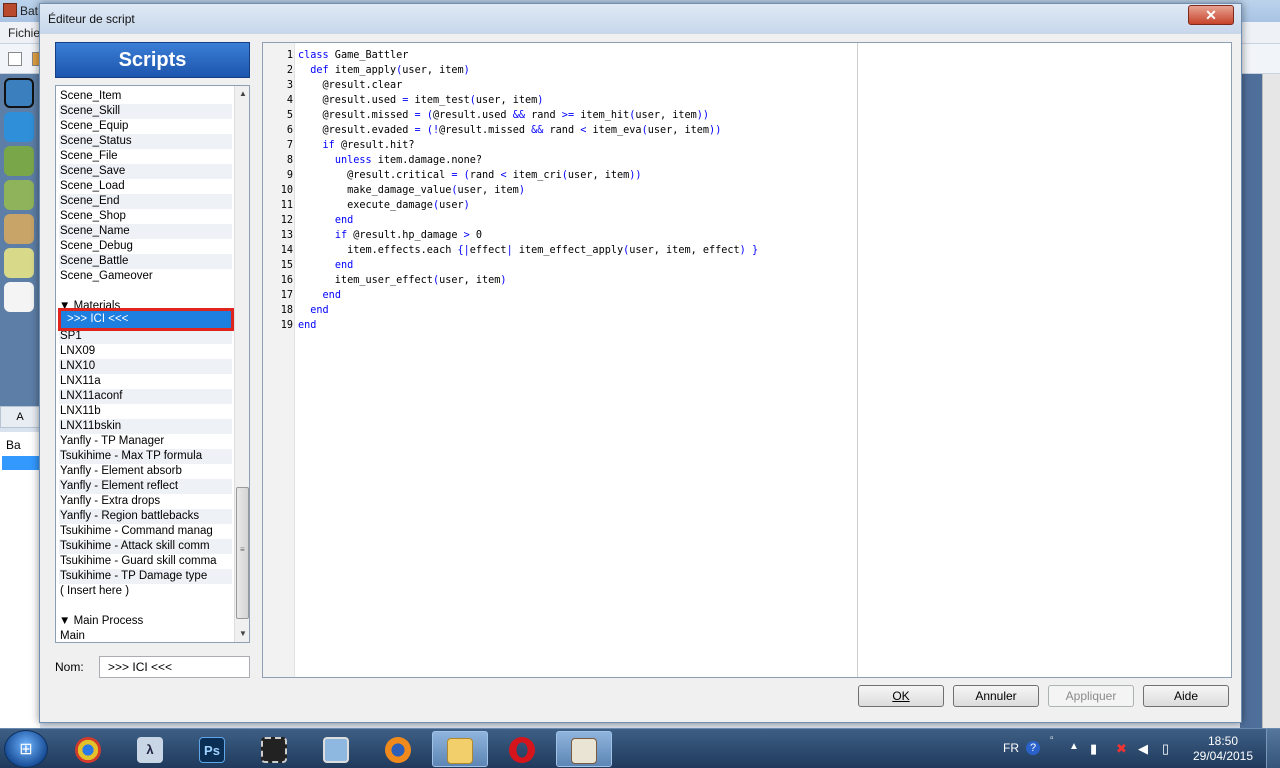 The height and width of the screenshot is (768, 1280). What do you see at coordinates (20, 417) in the screenshot?
I see `palette-tab-a: A` at bounding box center [20, 417].